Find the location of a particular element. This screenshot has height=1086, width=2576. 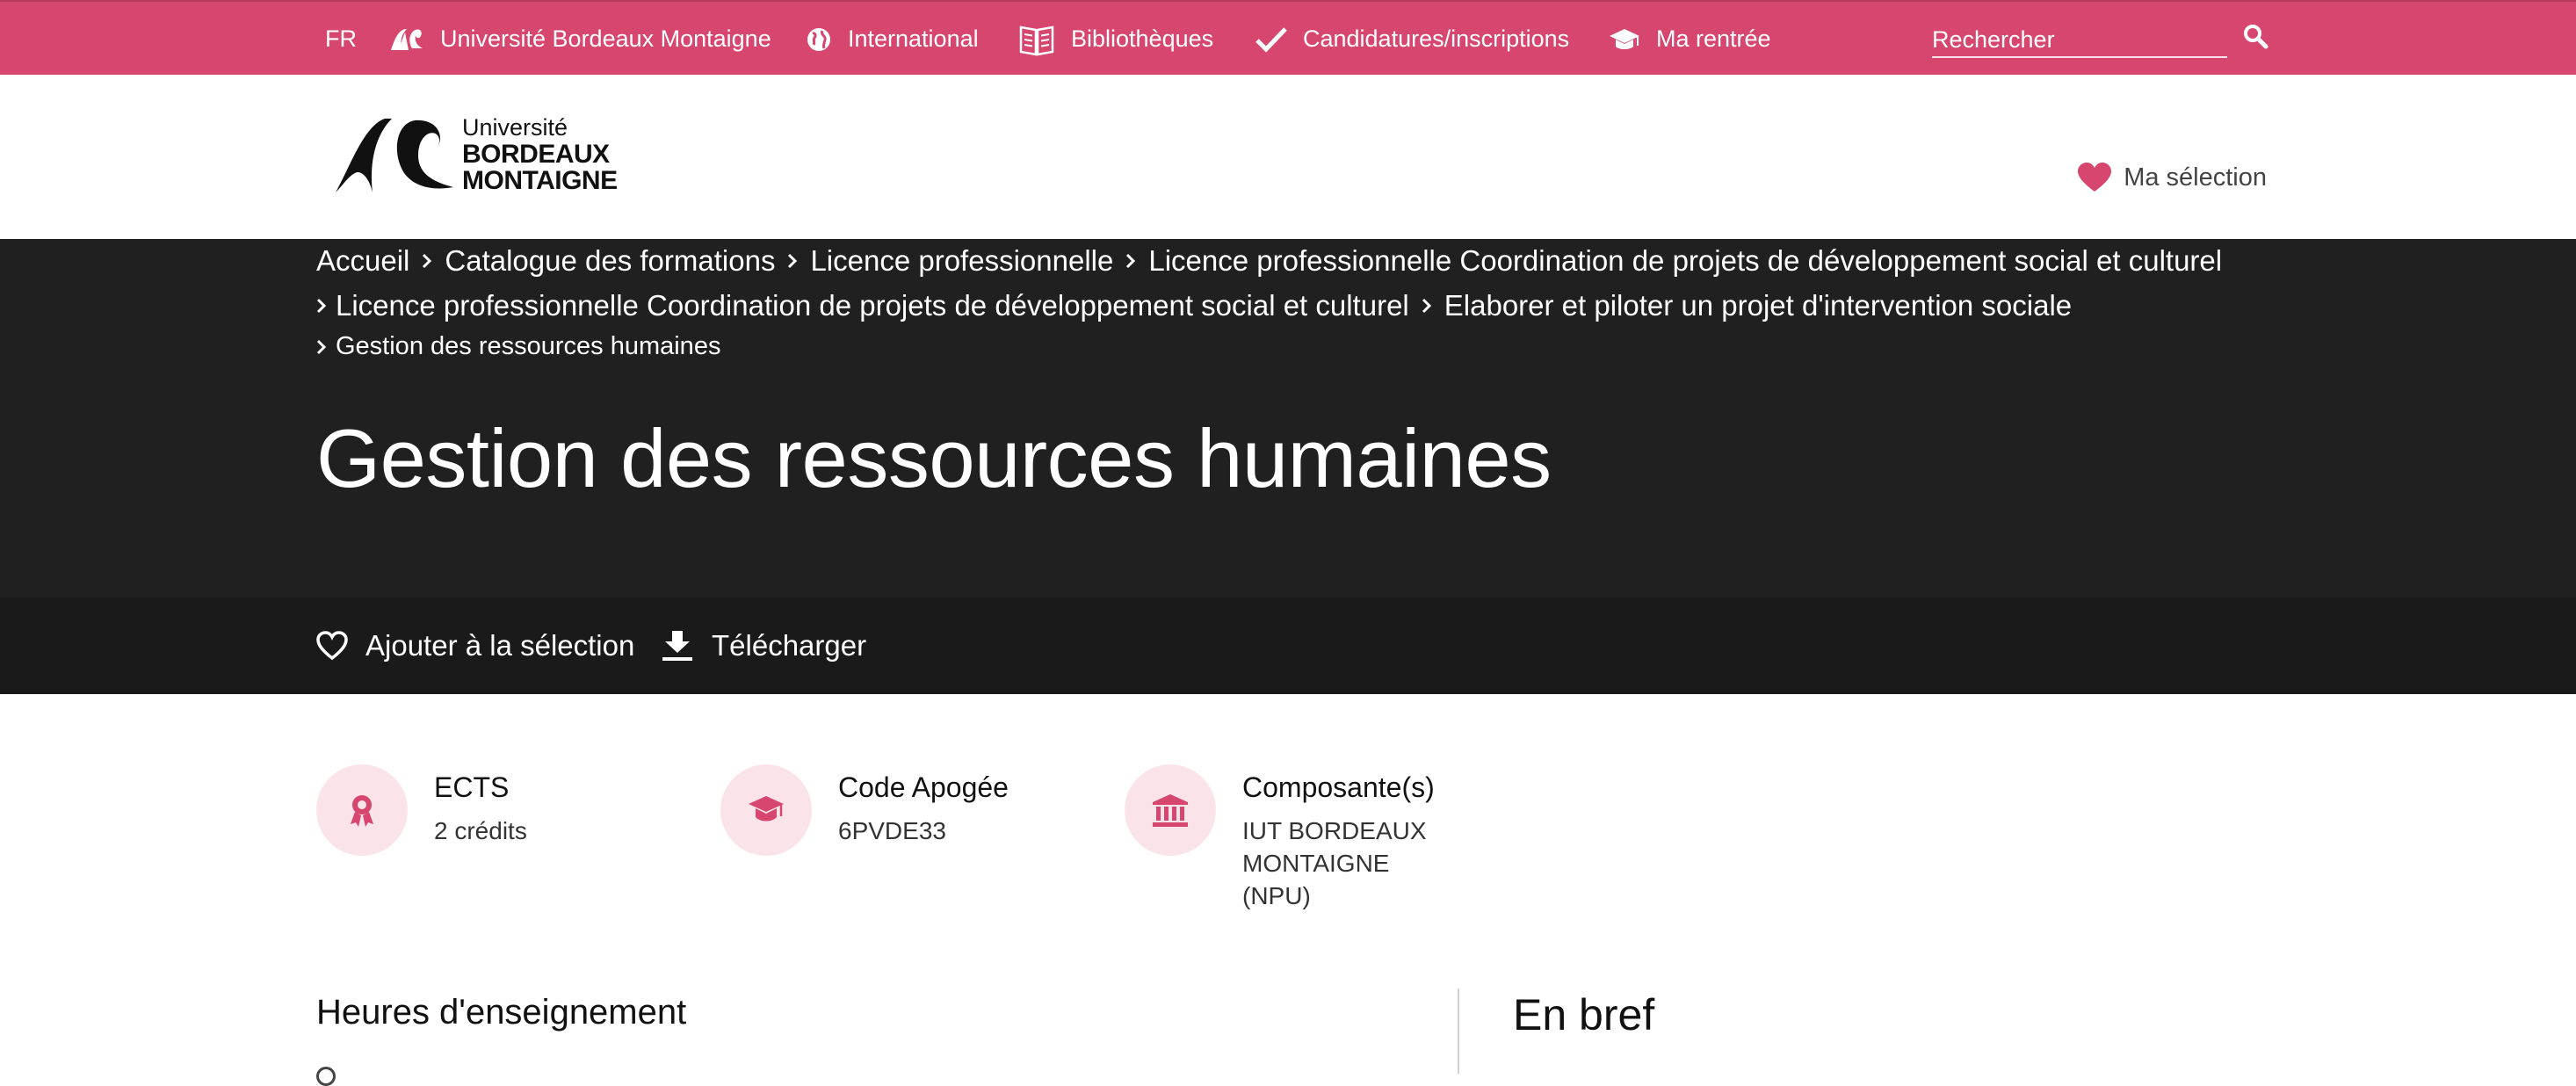

logo-text: Université BORDEAUX MONTAIGNE is located at coordinates (540, 154).